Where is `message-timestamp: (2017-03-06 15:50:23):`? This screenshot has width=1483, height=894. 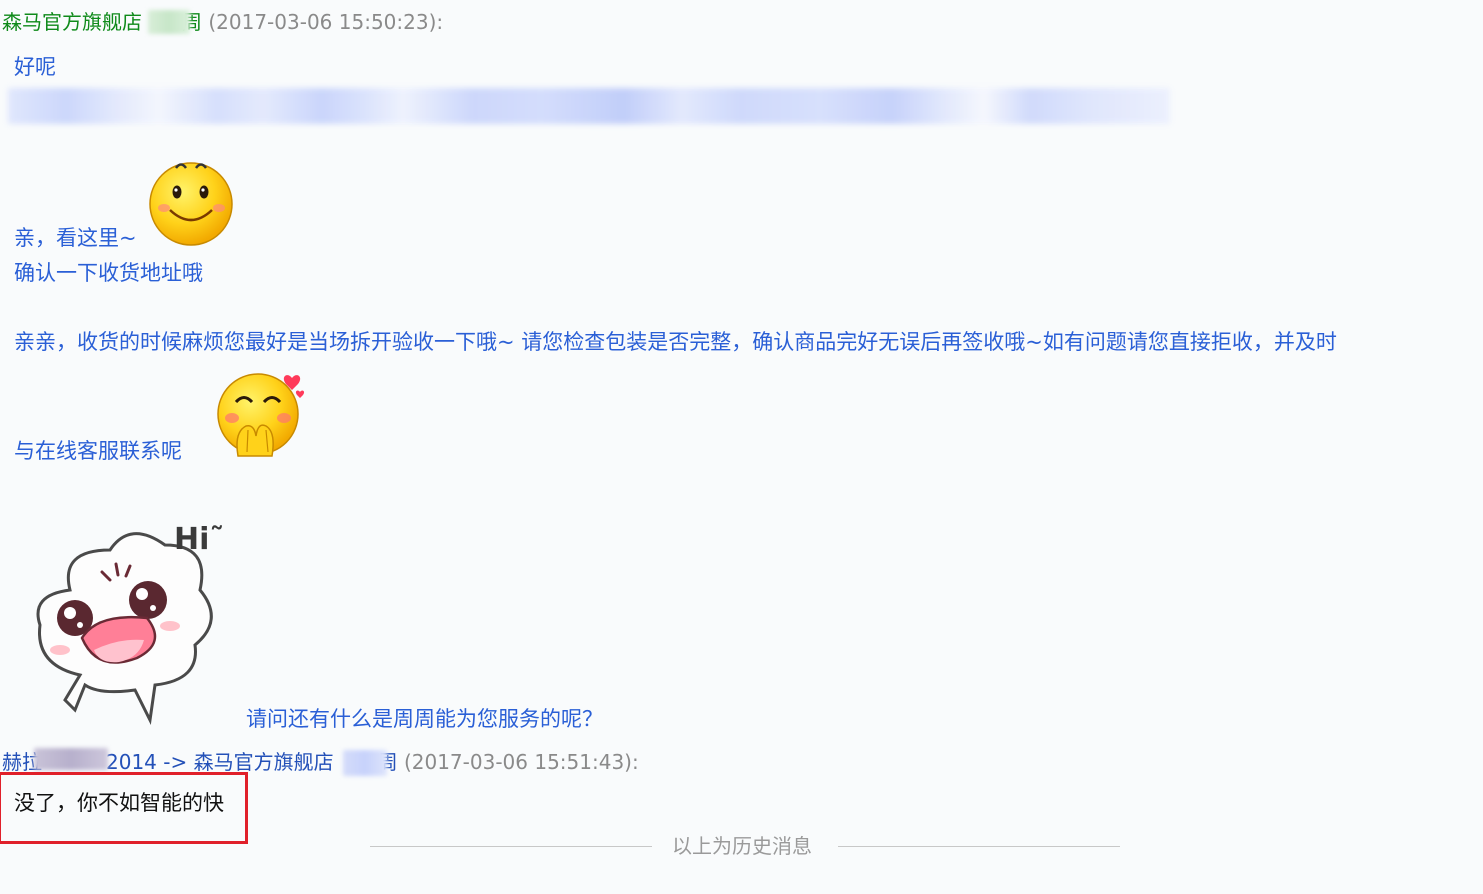 message-timestamp: (2017-03-06 15:50:23): is located at coordinates (326, 22).